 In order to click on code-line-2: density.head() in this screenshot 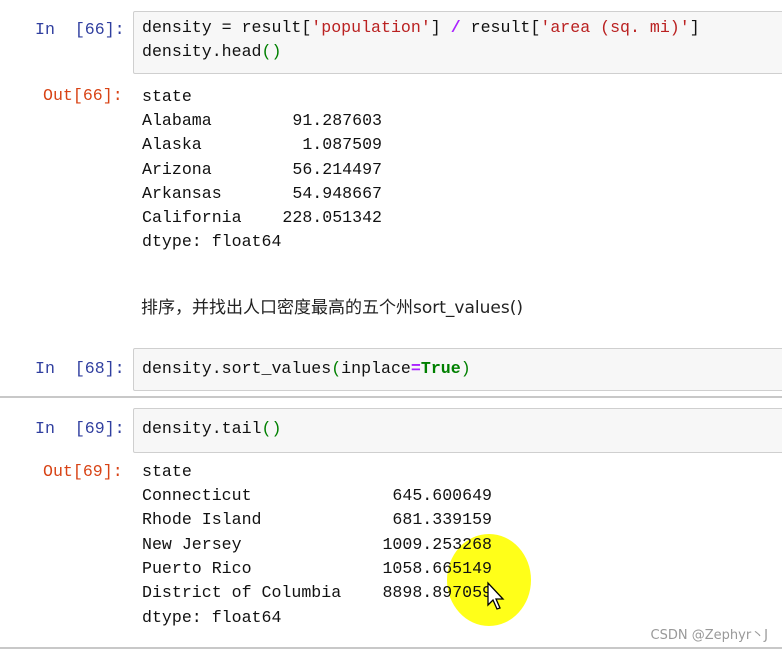, I will do `click(211, 52)`.